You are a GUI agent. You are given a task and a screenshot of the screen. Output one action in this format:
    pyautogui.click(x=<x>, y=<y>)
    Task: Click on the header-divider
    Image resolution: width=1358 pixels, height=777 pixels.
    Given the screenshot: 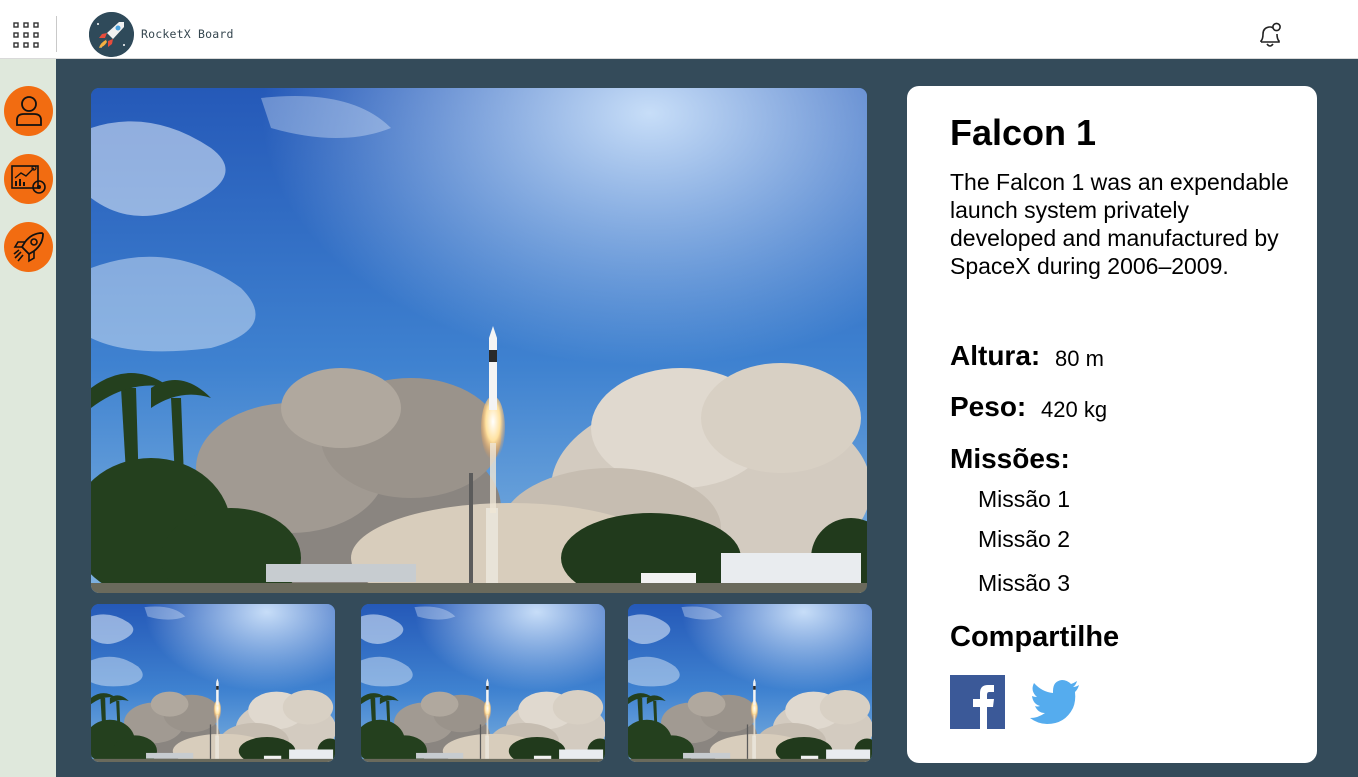 What is the action you would take?
    pyautogui.click(x=56, y=34)
    